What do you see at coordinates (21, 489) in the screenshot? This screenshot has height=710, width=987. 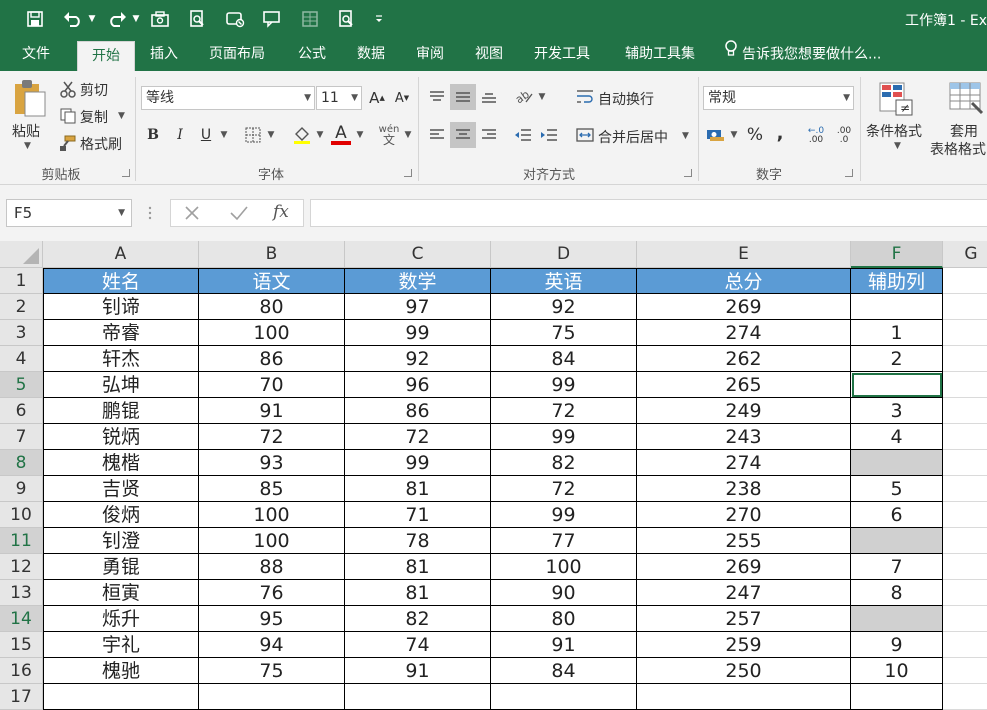 I see `row-header-9: 9` at bounding box center [21, 489].